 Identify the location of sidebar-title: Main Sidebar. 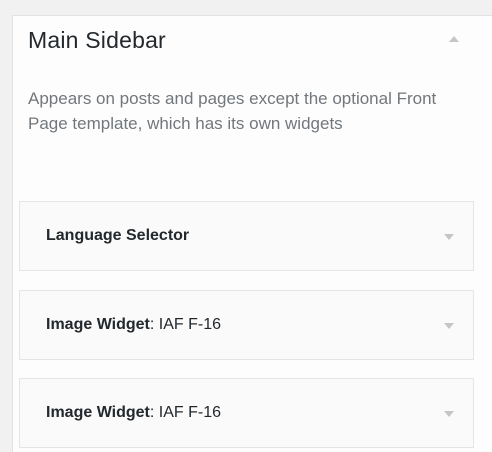
(97, 40).